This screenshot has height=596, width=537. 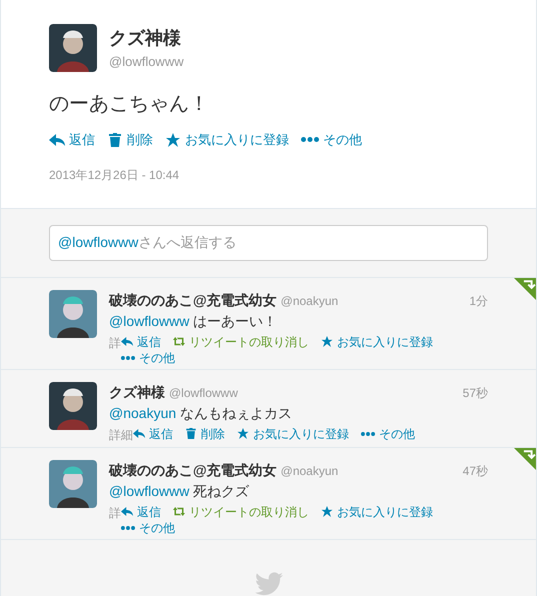 I want to click on tweet-text: のーあこちゃん！, so click(x=129, y=103).